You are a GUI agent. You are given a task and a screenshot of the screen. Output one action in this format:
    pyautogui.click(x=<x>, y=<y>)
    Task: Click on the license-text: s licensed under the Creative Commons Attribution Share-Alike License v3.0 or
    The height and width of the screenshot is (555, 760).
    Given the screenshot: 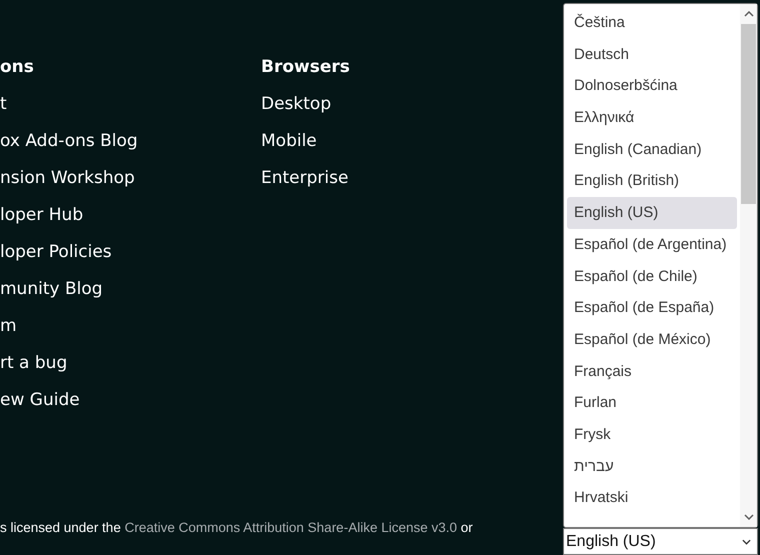 What is the action you would take?
    pyautogui.click(x=237, y=527)
    